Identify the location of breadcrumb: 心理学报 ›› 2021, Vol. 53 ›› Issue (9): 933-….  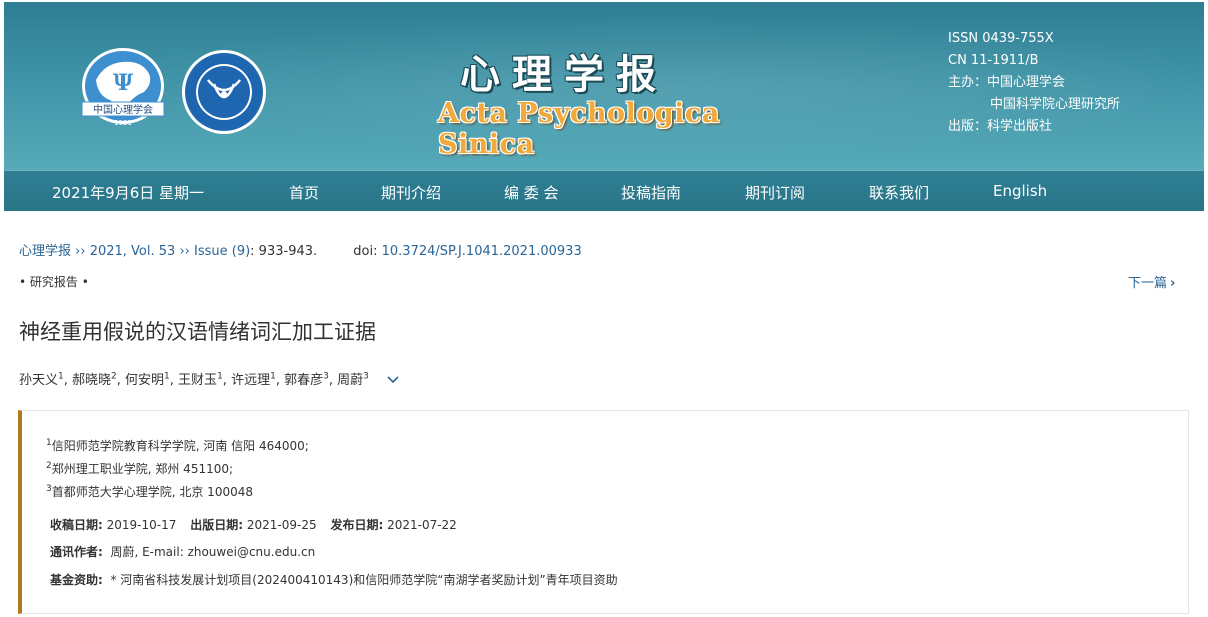
(300, 249).